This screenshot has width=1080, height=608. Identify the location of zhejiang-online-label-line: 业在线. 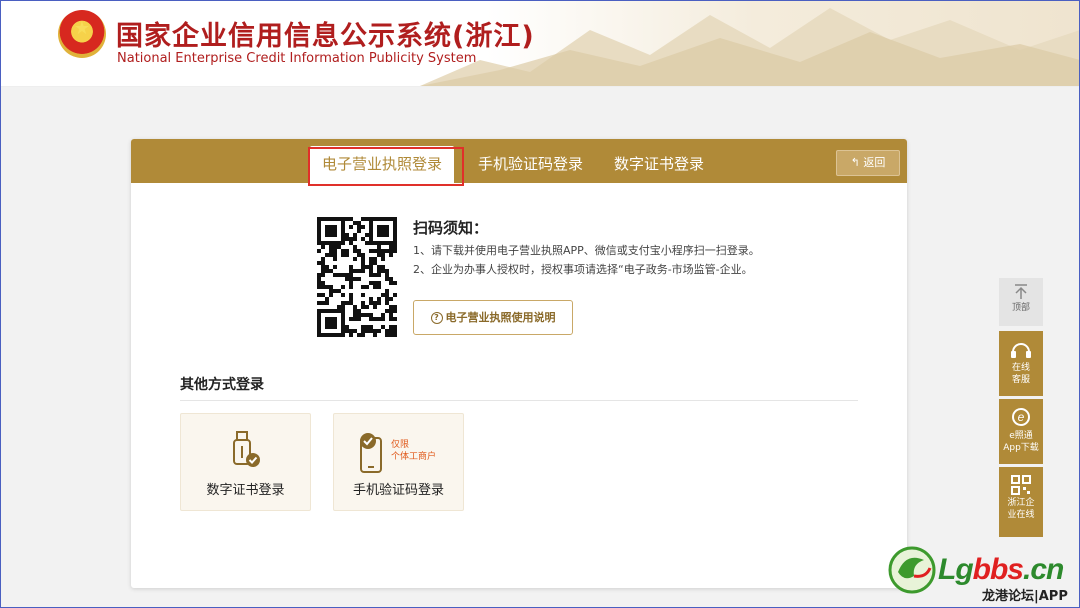
(1021, 515).